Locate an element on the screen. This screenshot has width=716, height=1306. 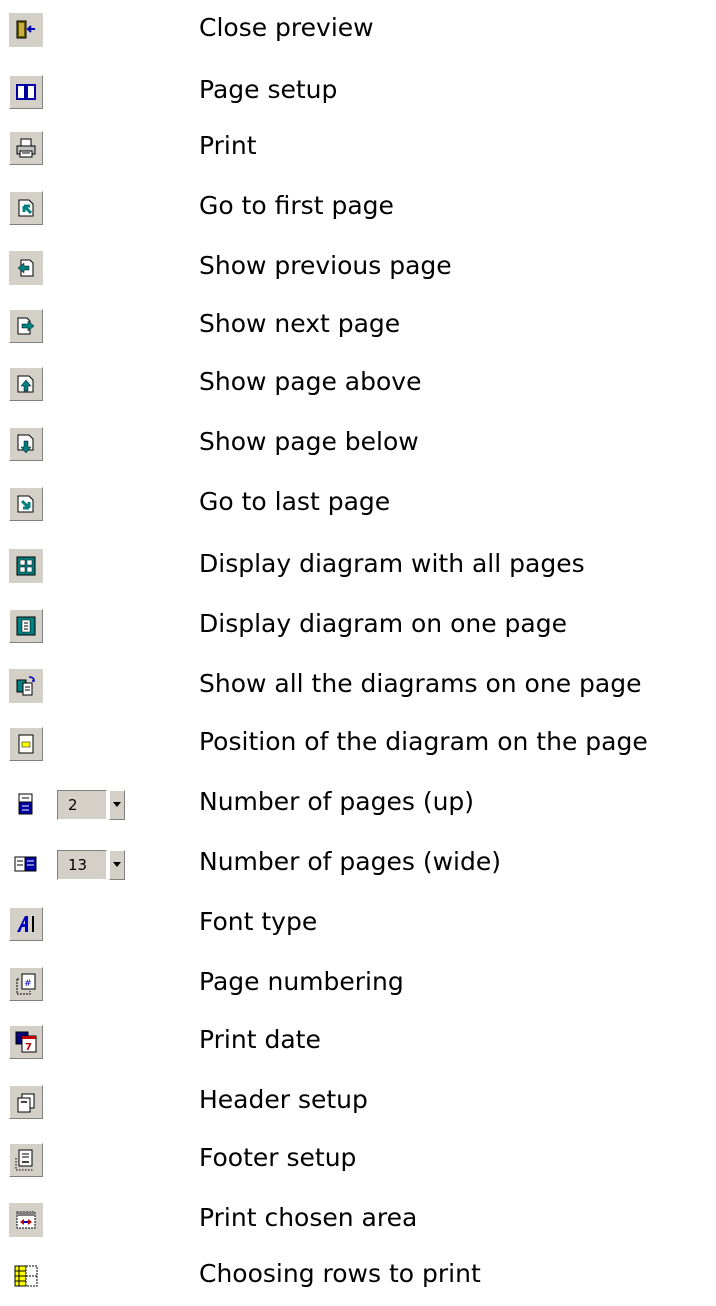
legend-row: Position of the diagram on the page is located at coordinates (358, 742).